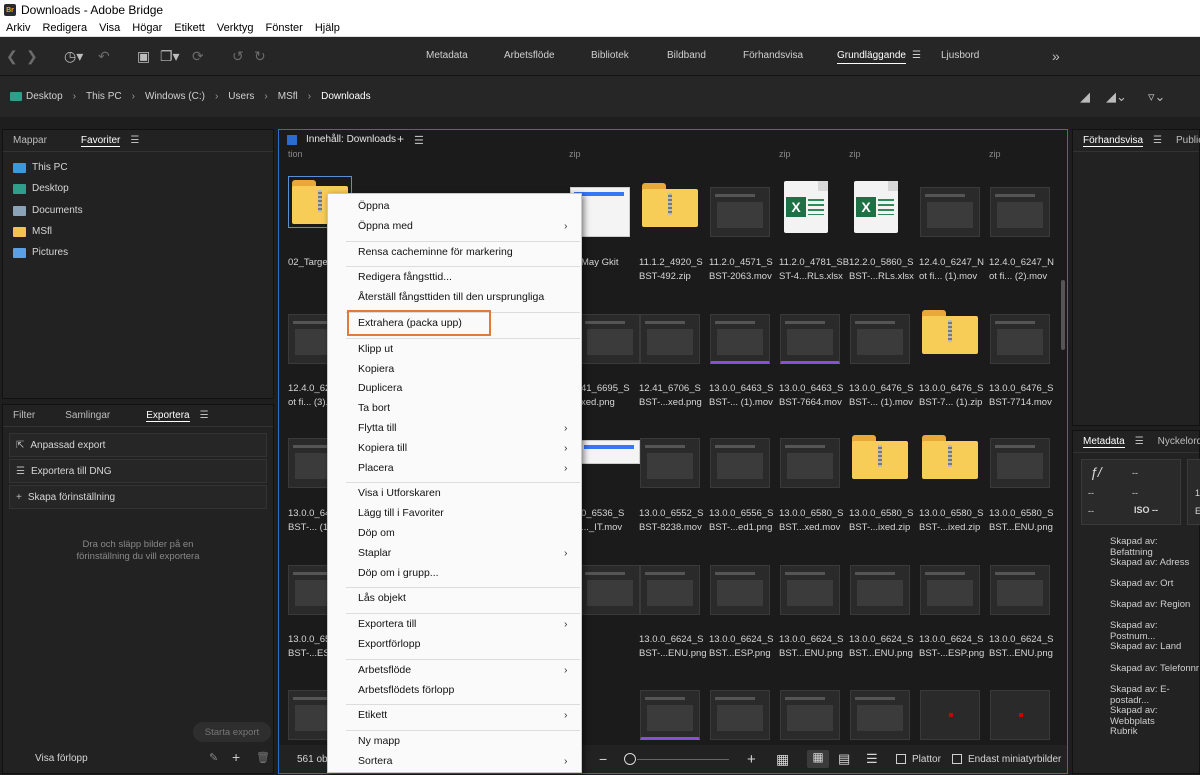 The height and width of the screenshot is (775, 1200). I want to click on ws-metadata: Metadata, so click(447, 55).